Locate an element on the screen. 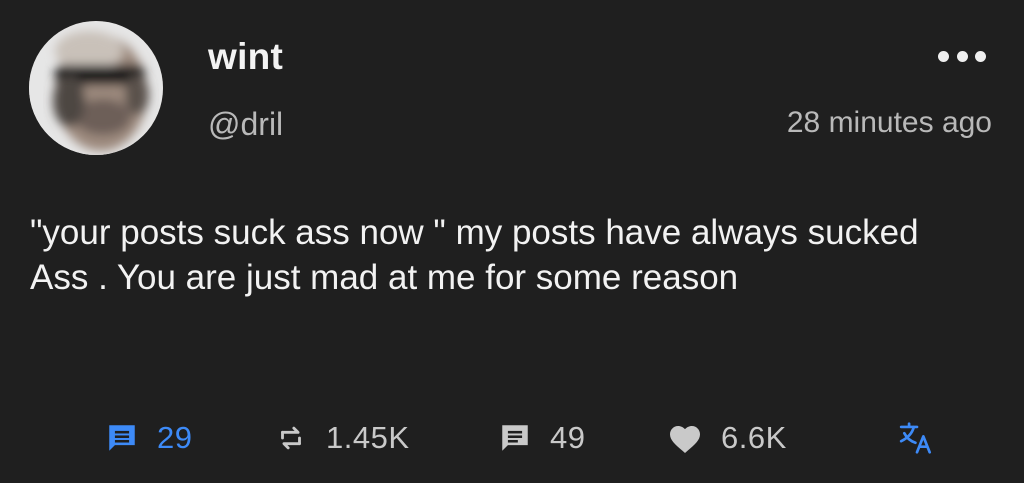 This screenshot has width=1024, height=483. repost-button: 1.45K is located at coordinates (342, 438).